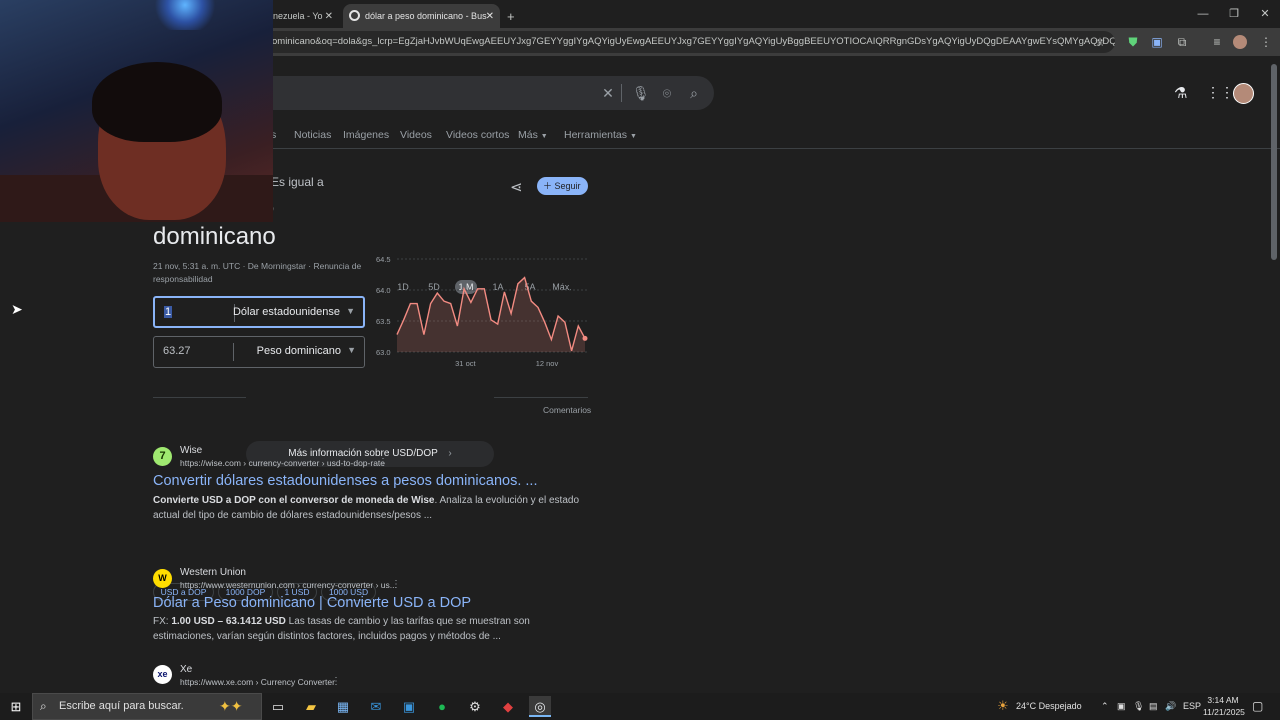 The height and width of the screenshot is (720, 1280). I want to click on tray-chevron-up-icon: ⌃, so click(1105, 706).